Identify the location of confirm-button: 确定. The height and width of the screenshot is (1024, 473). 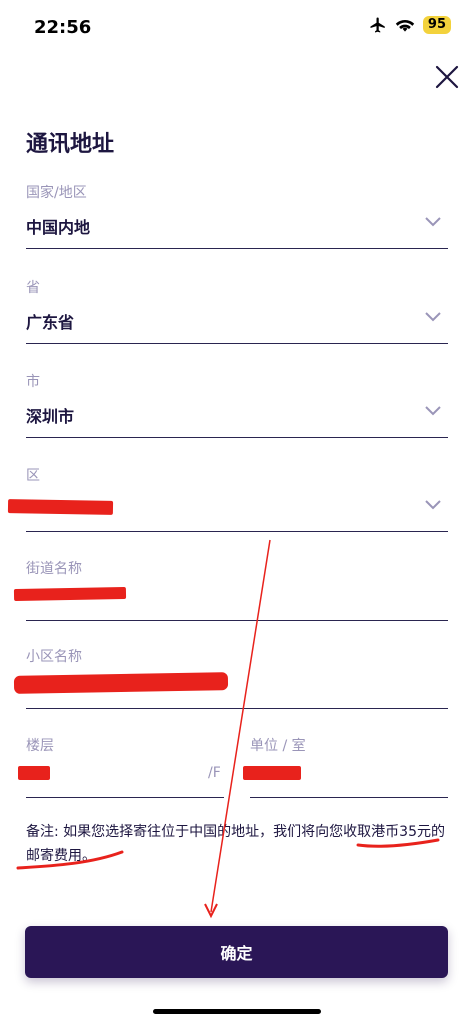
(236, 952).